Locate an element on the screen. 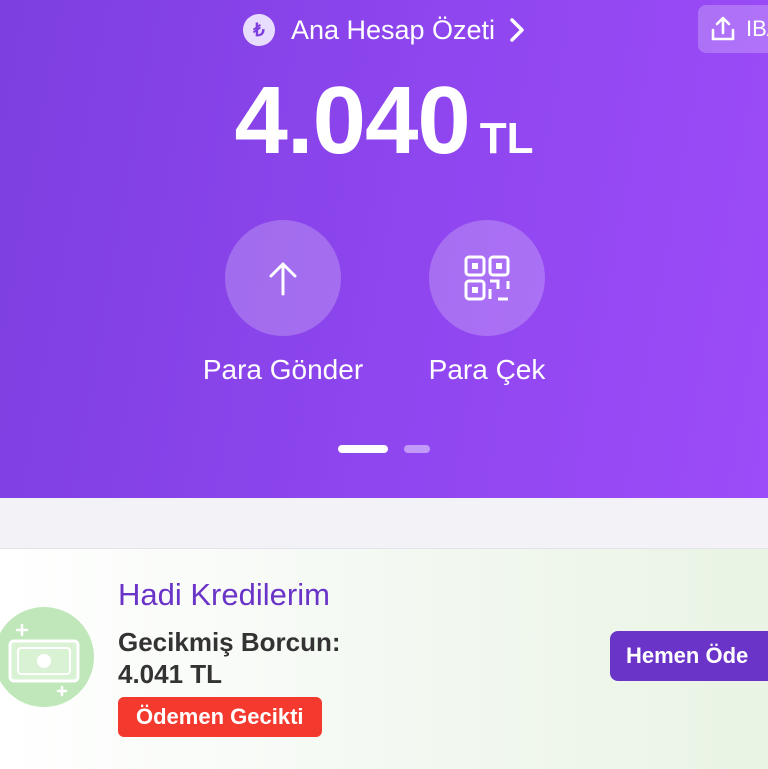 The width and height of the screenshot is (768, 769). carousel-pagination is located at coordinates (384, 449).